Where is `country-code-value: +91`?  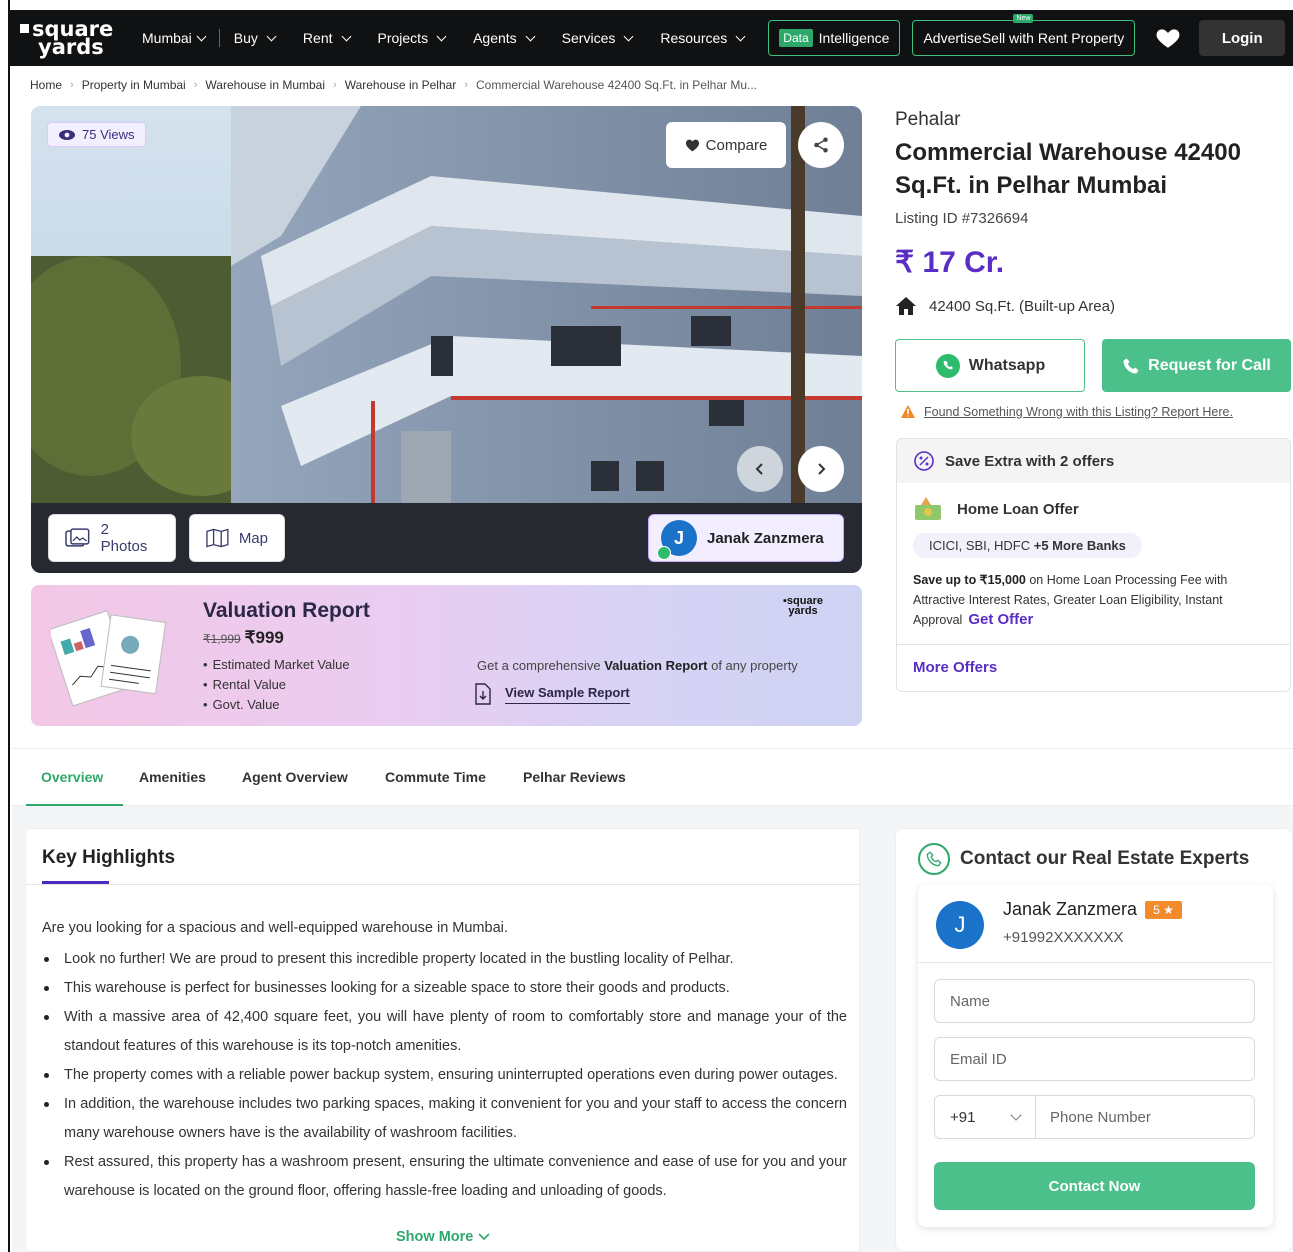
country-code-value: +91 is located at coordinates (963, 1117).